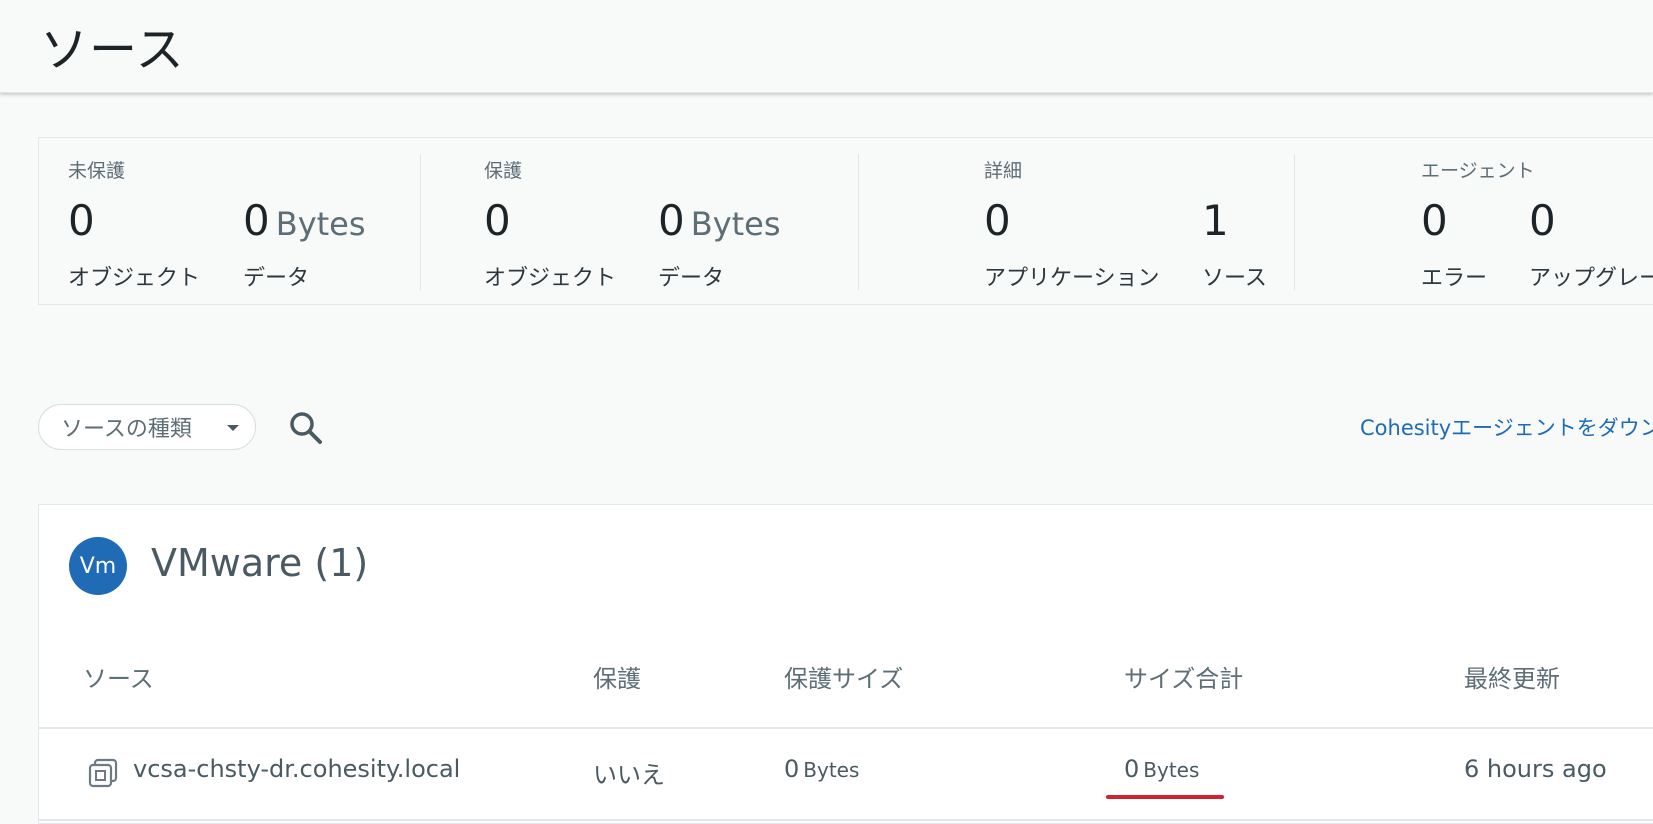 Image resolution: width=1653 pixels, height=824 pixels. Describe the element at coordinates (1107, 222) in the screenshot. I see `stat-group-details: 詳細 0 アプリケーション 1 ソース` at that location.